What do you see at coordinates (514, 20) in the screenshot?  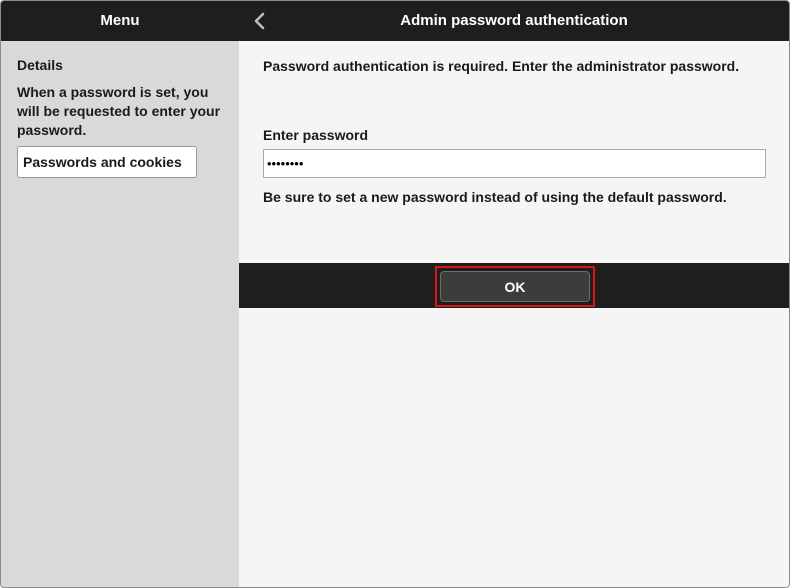 I see `page-title: Admin password authentication` at bounding box center [514, 20].